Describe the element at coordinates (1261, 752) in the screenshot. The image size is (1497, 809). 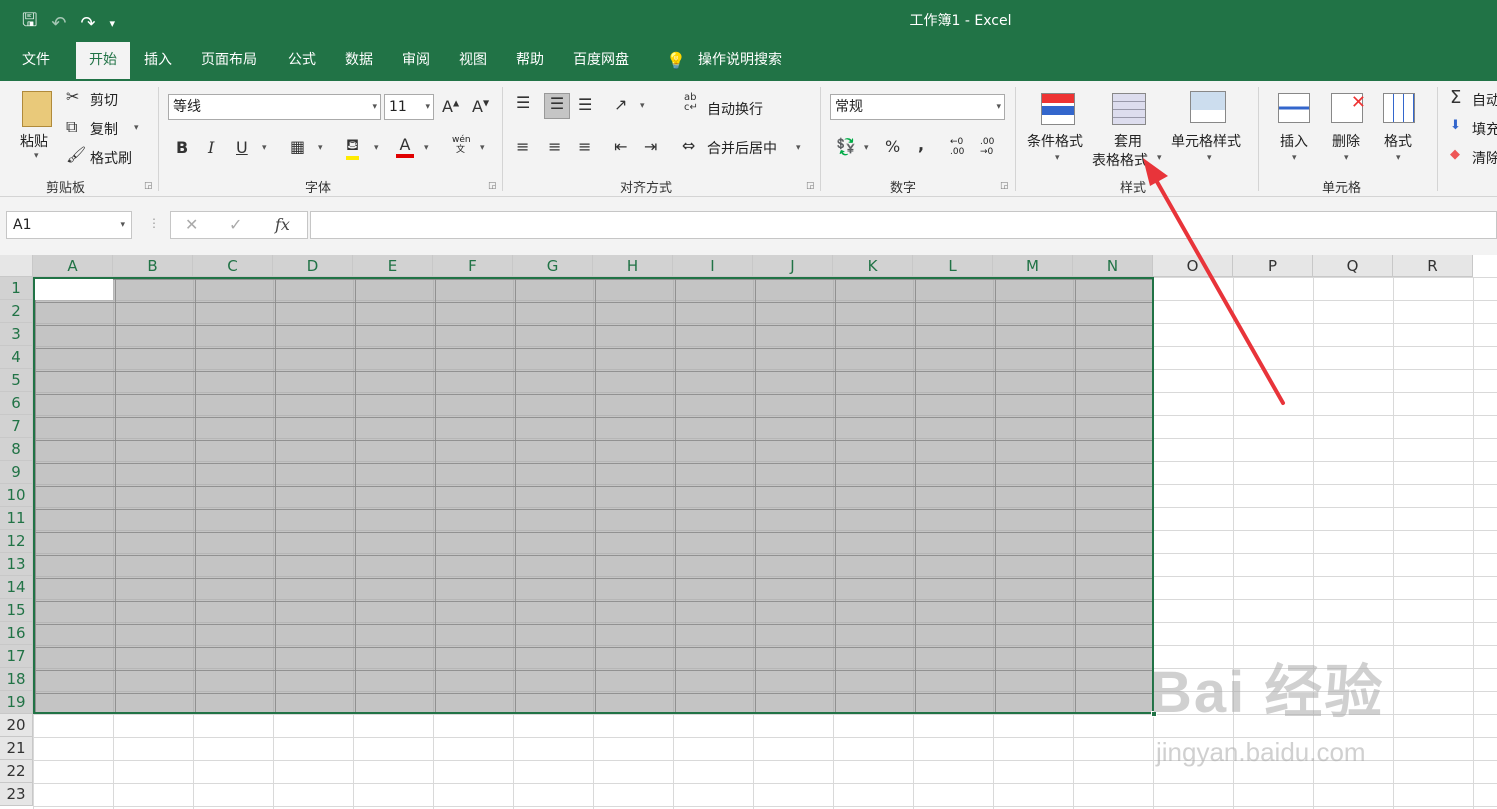
I see `watermark-url: jingyan.baidu.com` at that location.